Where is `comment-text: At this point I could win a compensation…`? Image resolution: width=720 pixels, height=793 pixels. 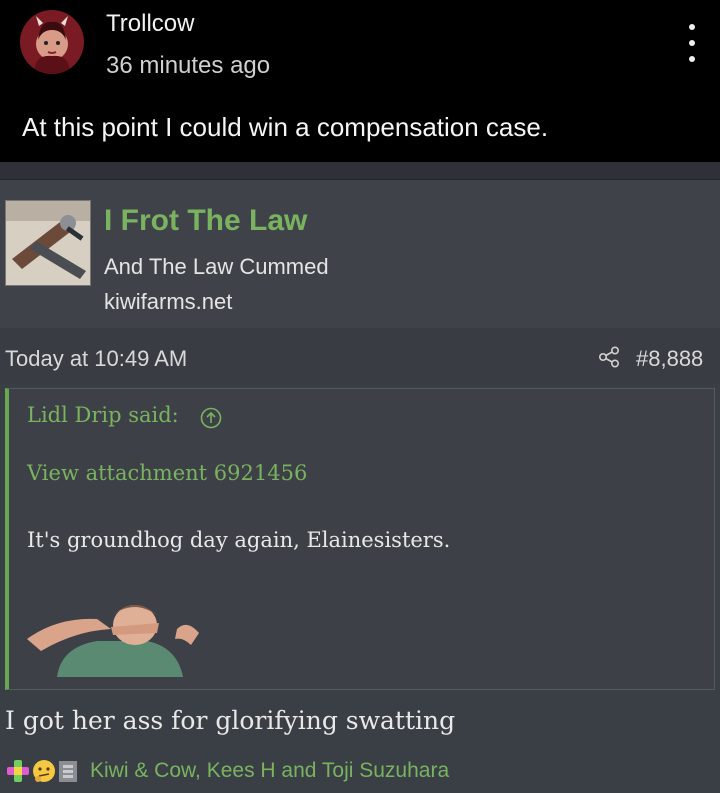 comment-text: At this point I could win a compensation… is located at coordinates (285, 127).